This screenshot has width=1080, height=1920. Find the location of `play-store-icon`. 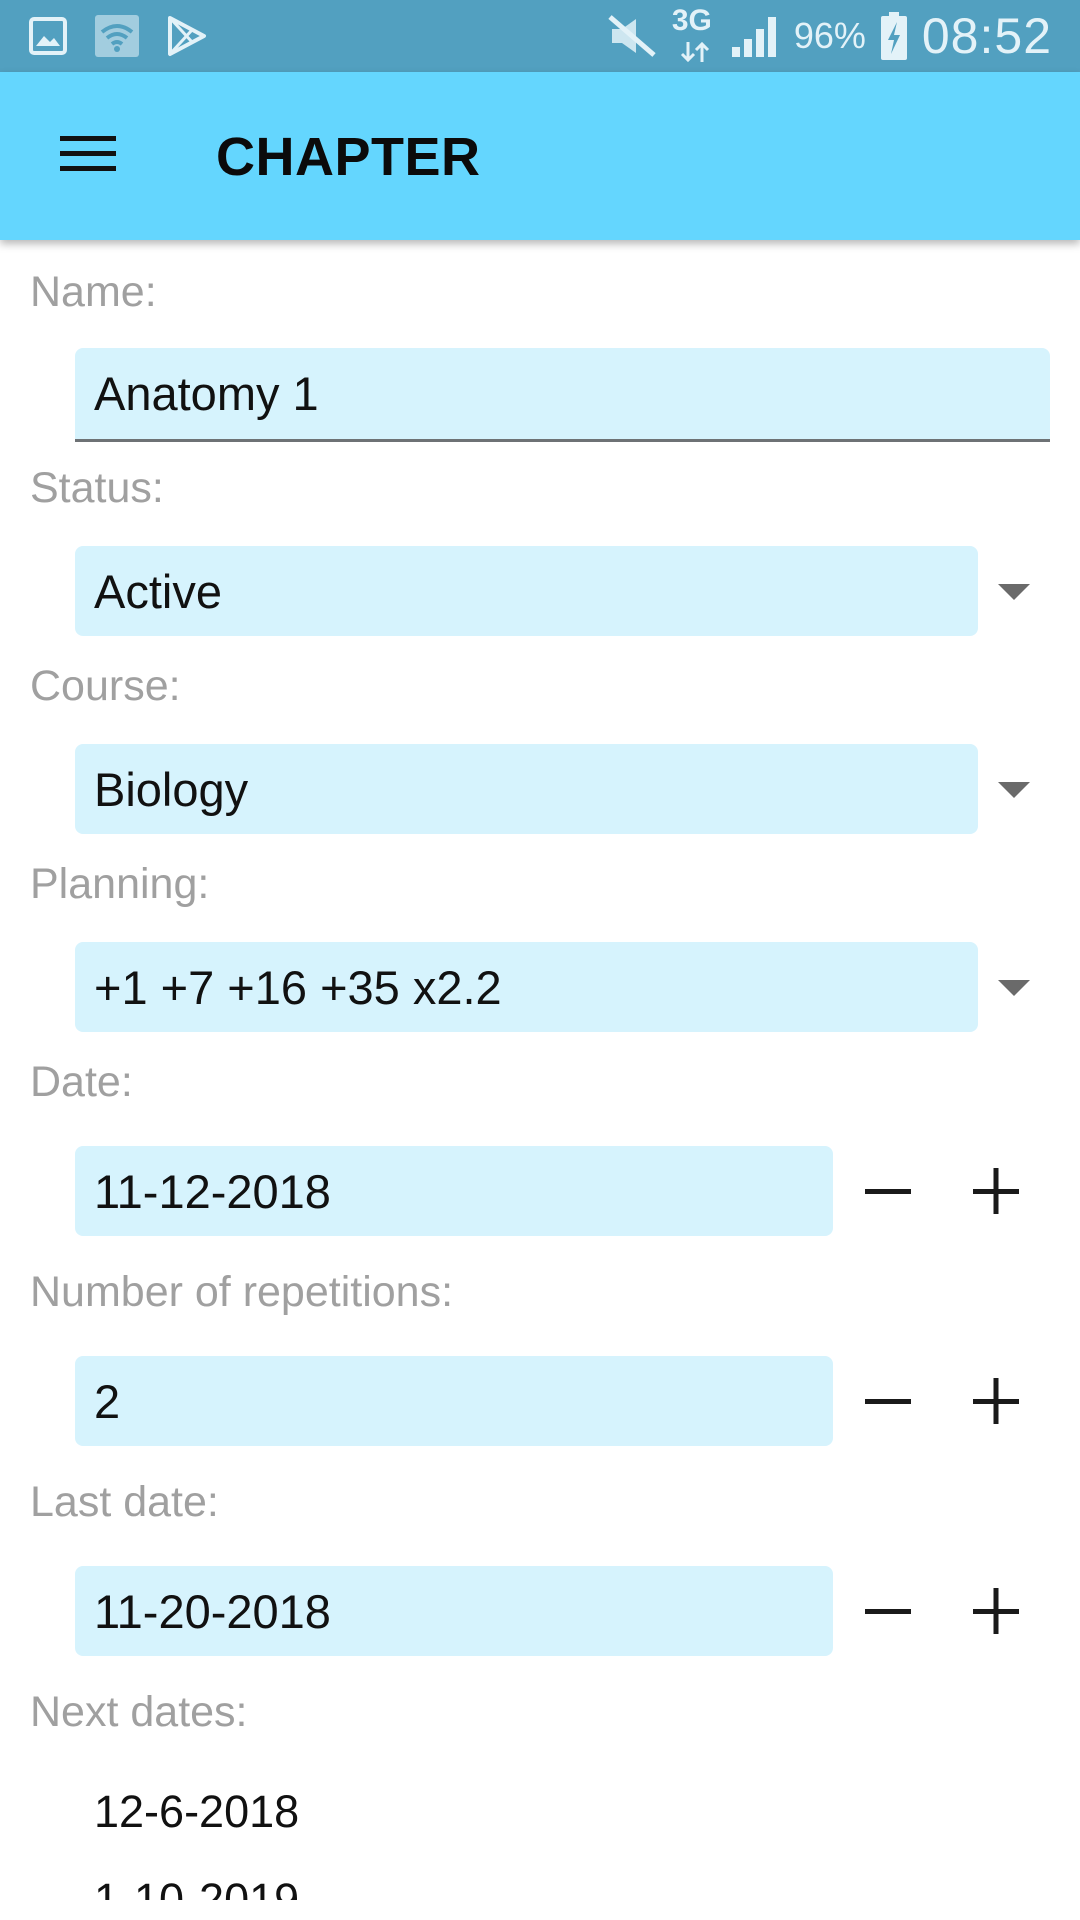

play-store-icon is located at coordinates (187, 36).